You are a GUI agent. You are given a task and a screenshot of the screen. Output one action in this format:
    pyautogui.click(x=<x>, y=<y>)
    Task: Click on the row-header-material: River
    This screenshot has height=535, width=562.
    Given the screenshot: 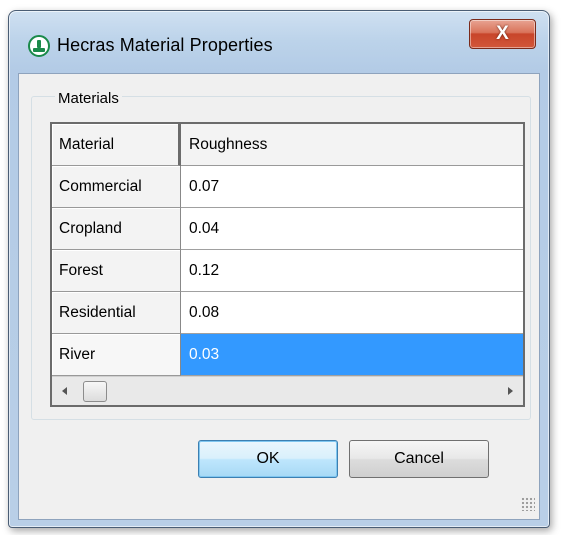 What is the action you would take?
    pyautogui.click(x=116, y=355)
    